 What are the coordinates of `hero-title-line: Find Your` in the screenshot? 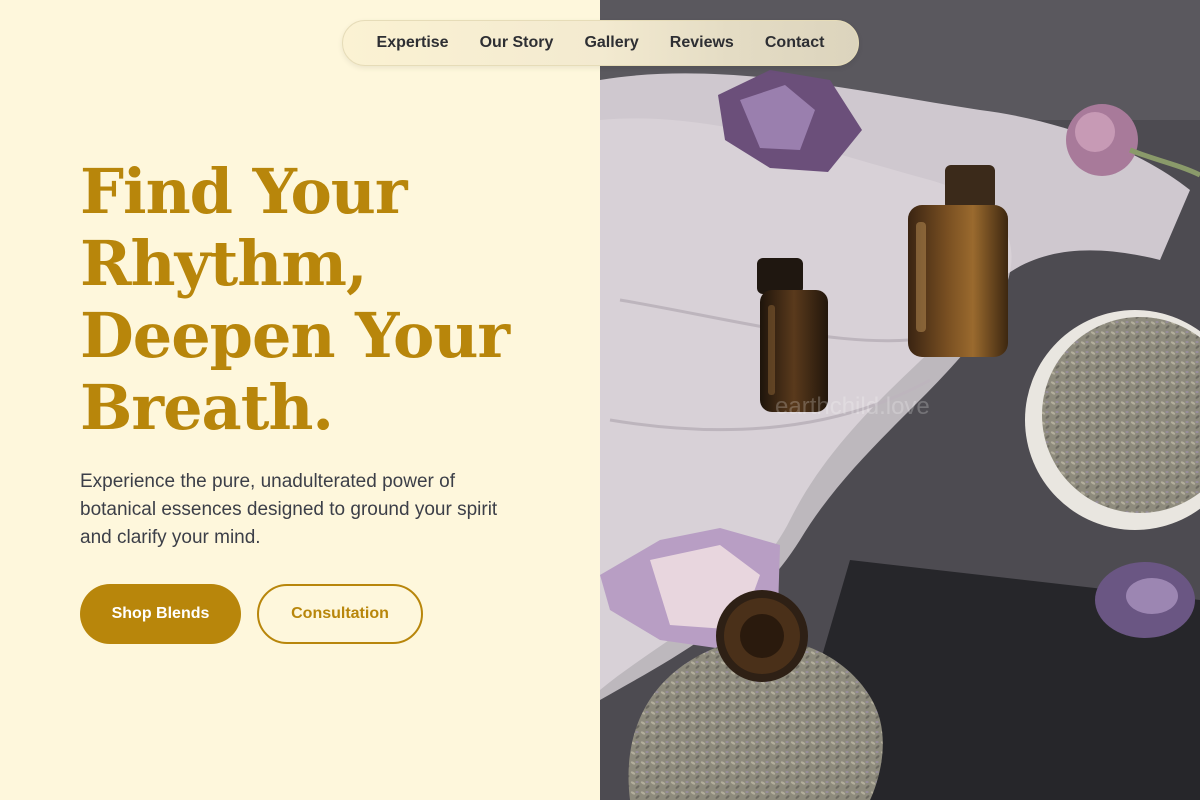 It's located at (244, 191).